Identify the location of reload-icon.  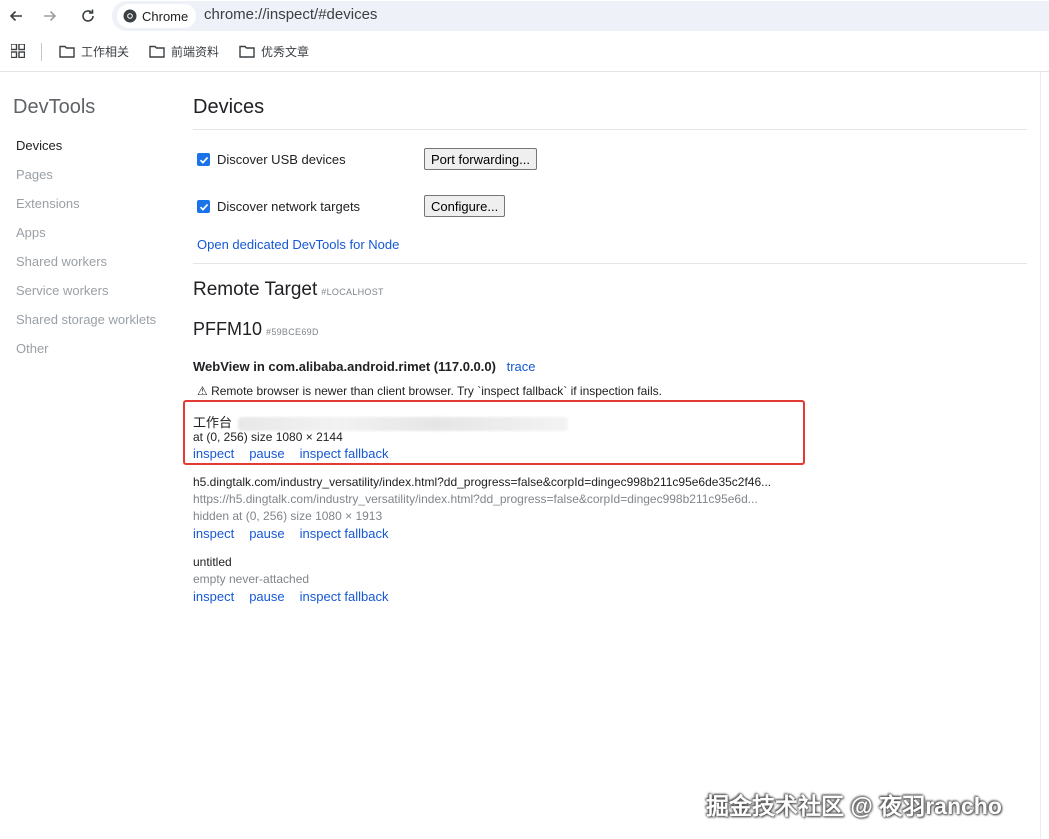
(88, 15).